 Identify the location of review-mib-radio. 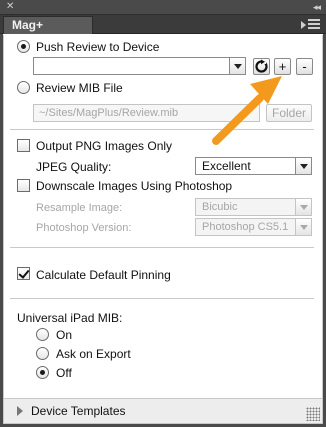
(23, 87).